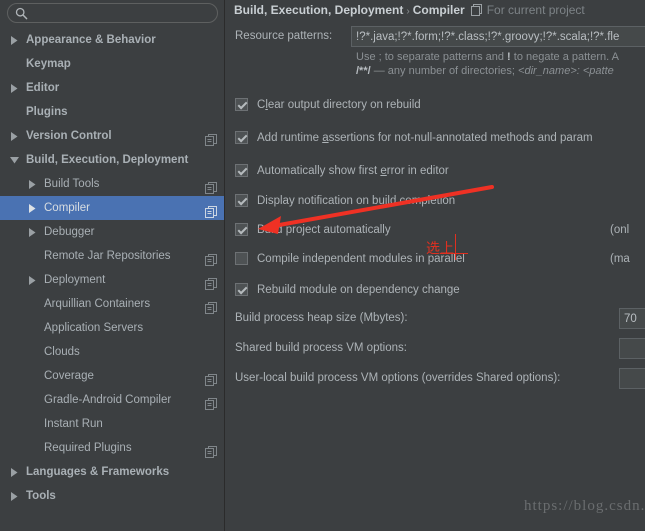 The width and height of the screenshot is (645, 531). Describe the element at coordinates (321, 348) in the screenshot. I see `field-label-1: Shared build process VM options:` at that location.